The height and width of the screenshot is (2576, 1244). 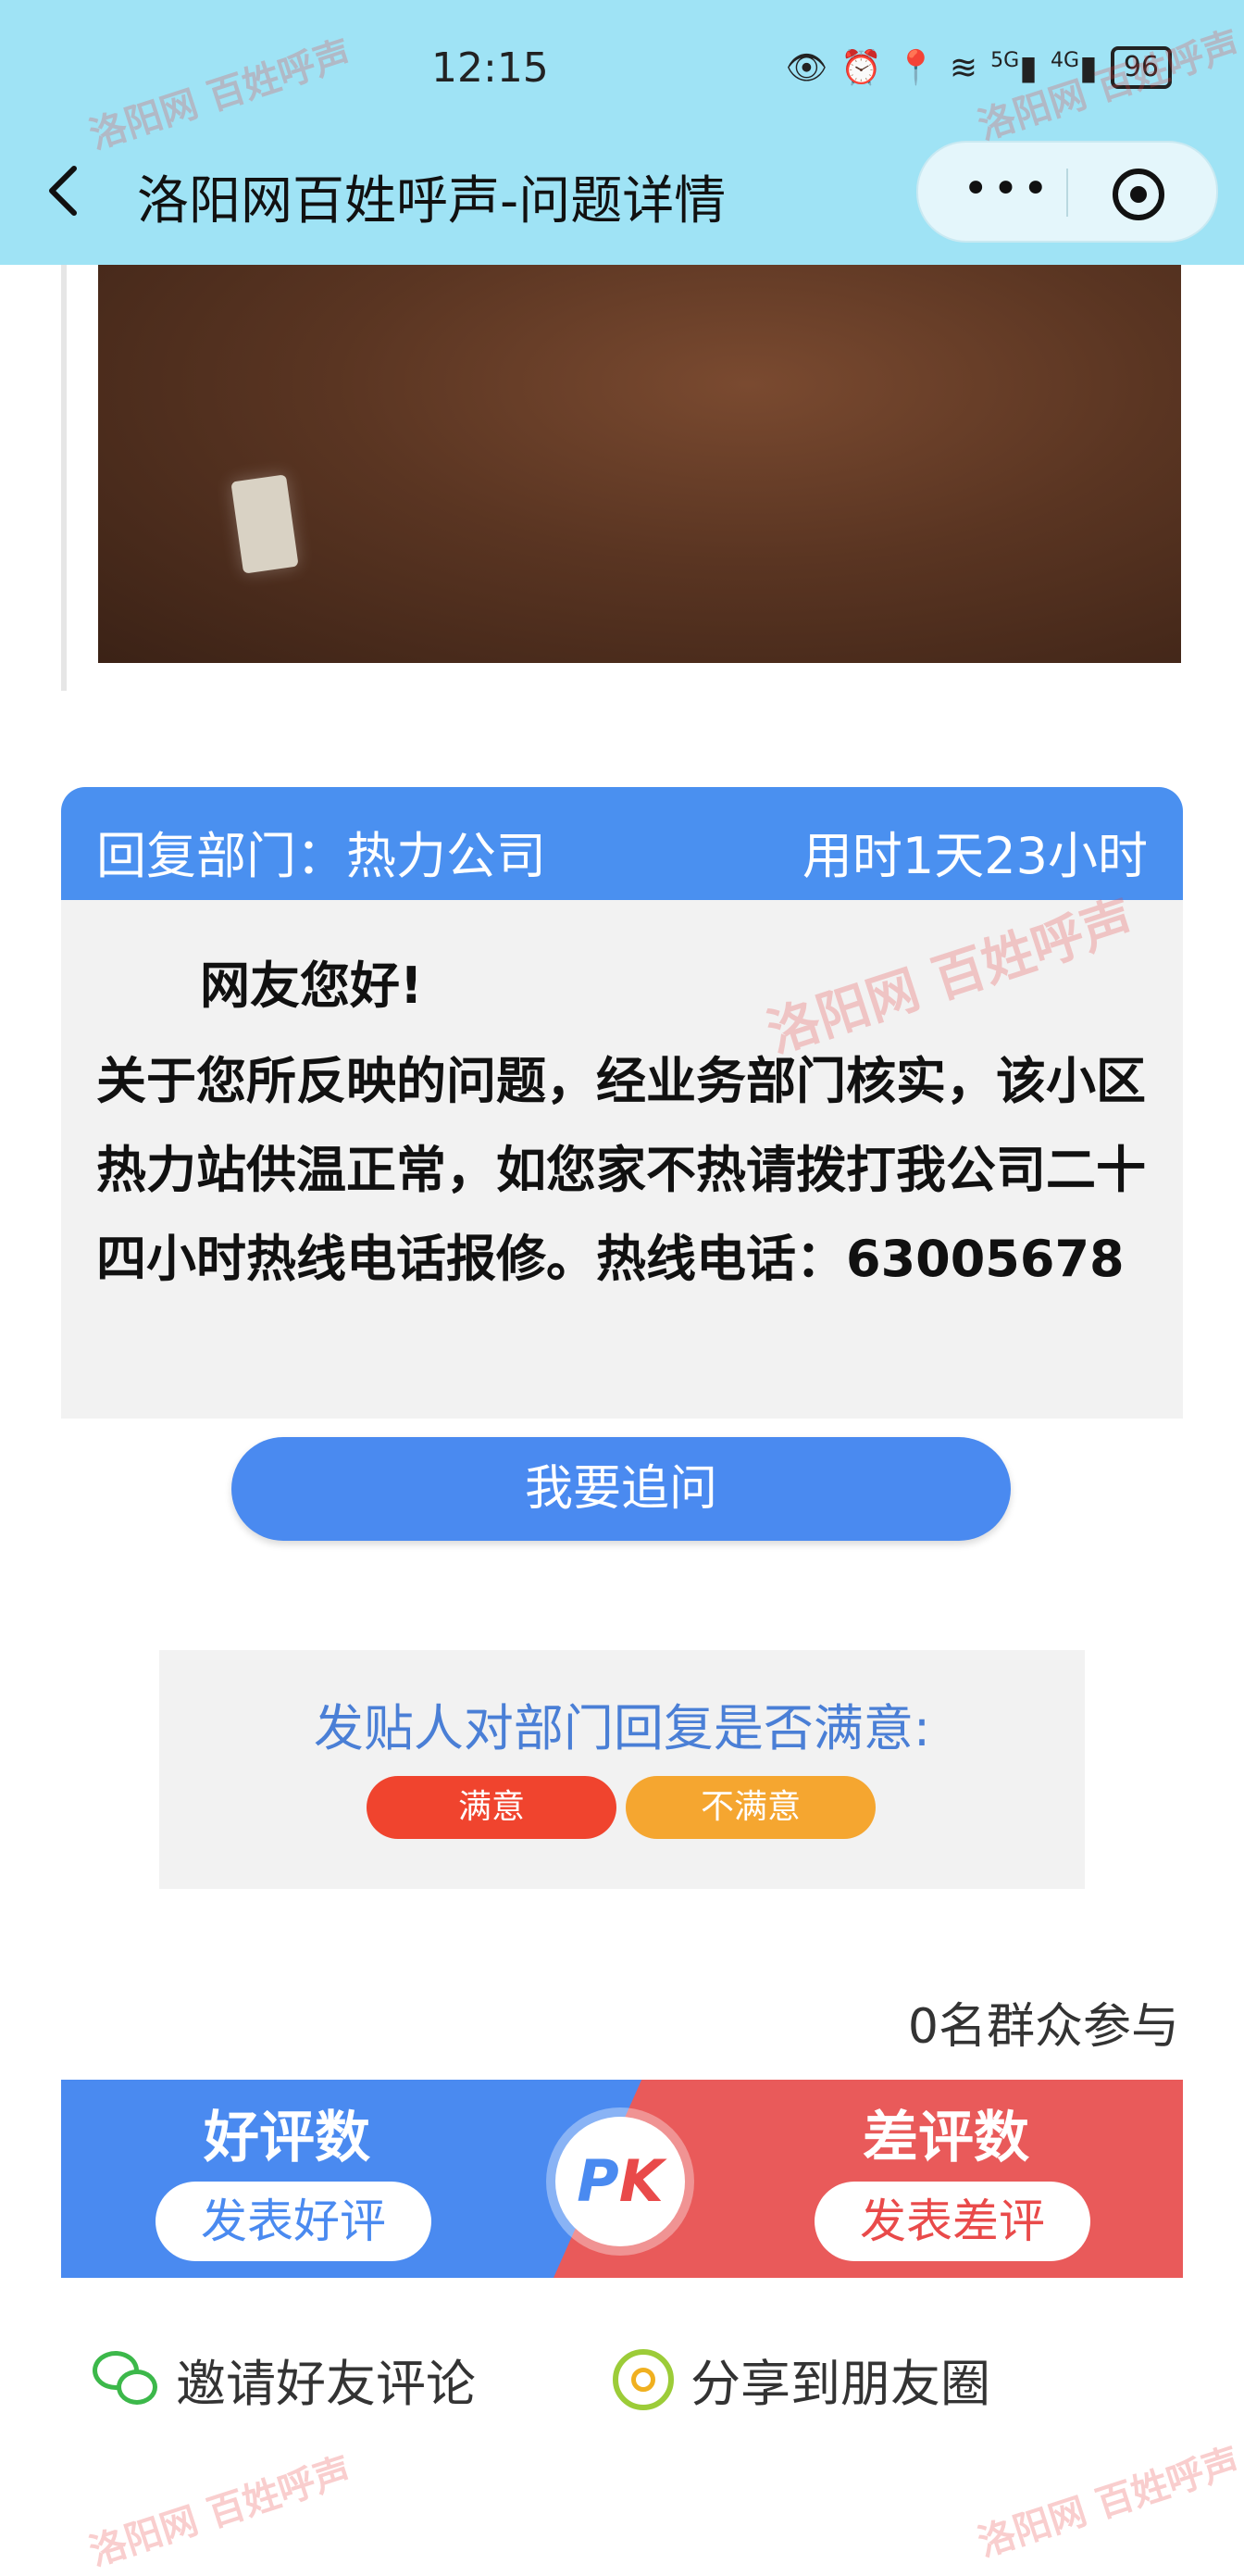 I want to click on bad-review-title: 差评数, so click(x=946, y=2138).